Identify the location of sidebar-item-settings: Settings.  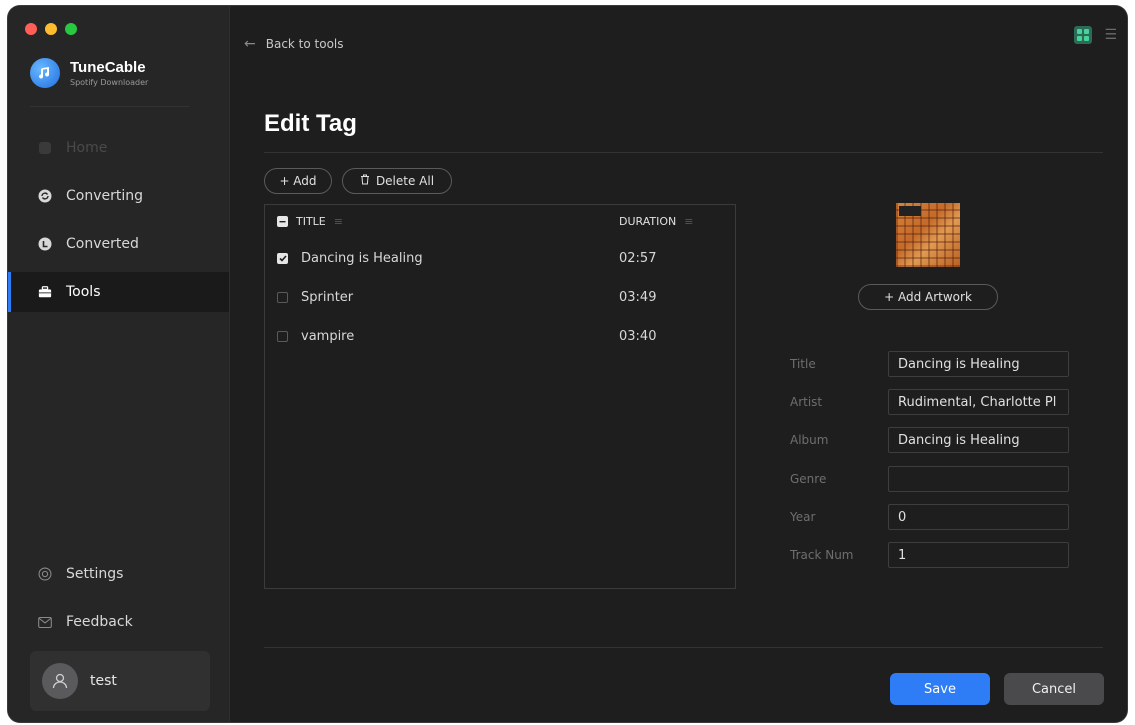
(118, 574).